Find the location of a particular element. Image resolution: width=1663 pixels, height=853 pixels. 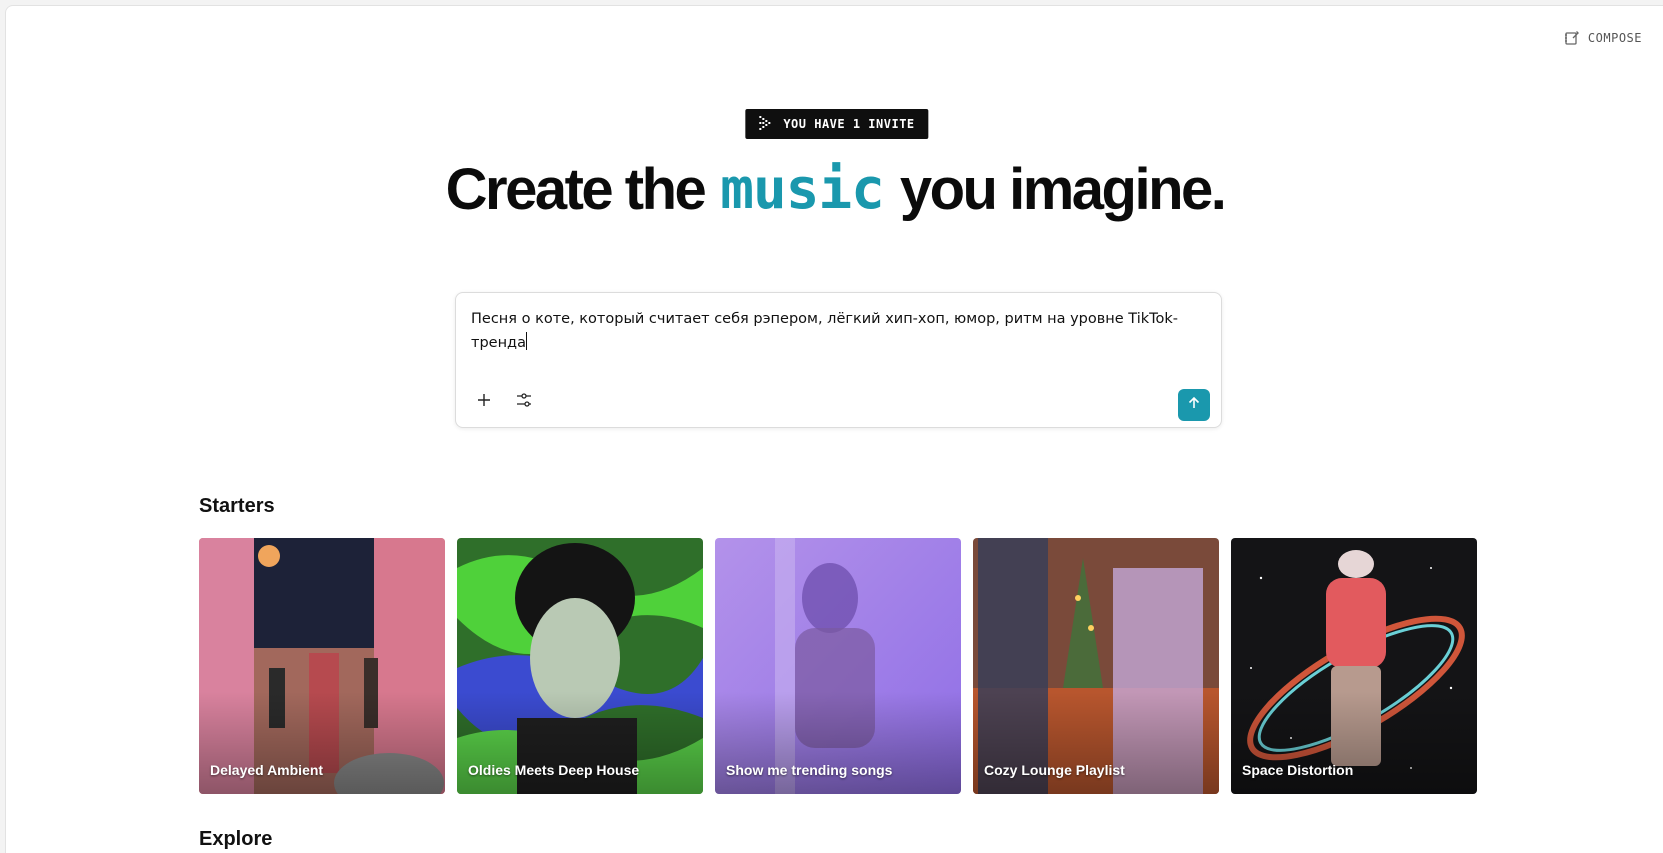

compose-label: COMPOSE is located at coordinates (1614, 38).